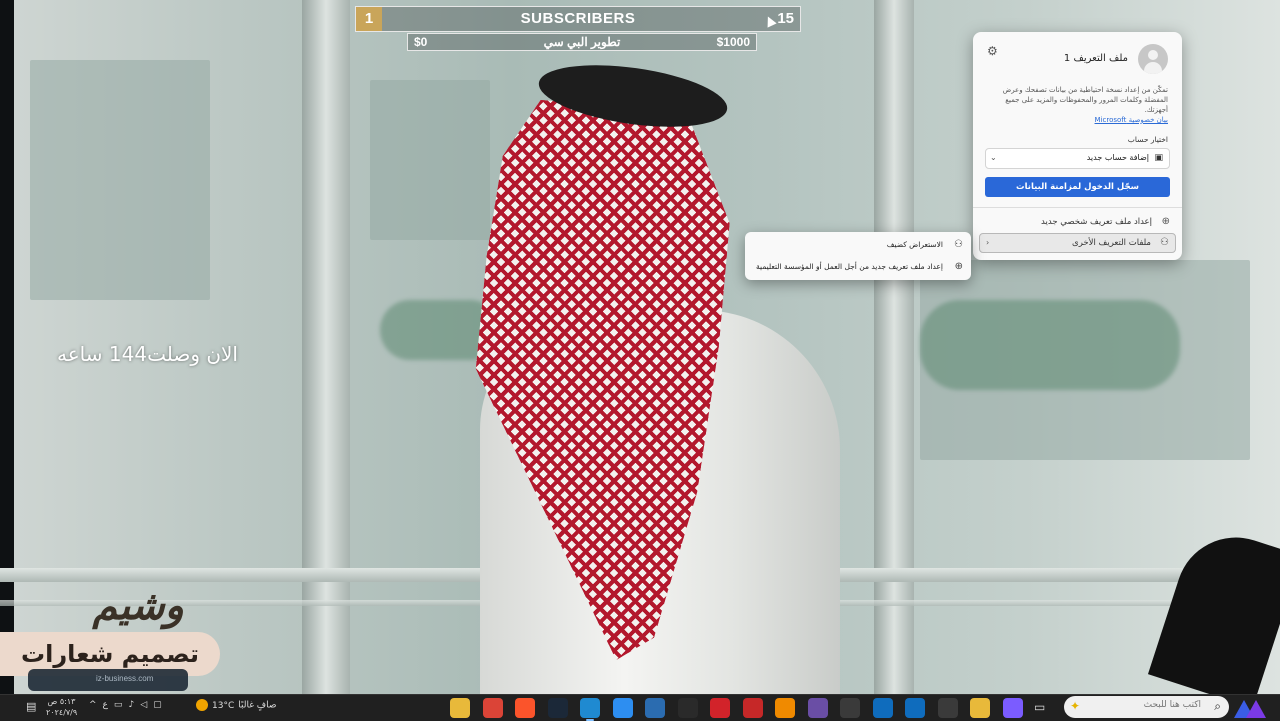 This screenshot has height=721, width=1280. I want to click on ghost-bar: iz-business.com, so click(108, 680).